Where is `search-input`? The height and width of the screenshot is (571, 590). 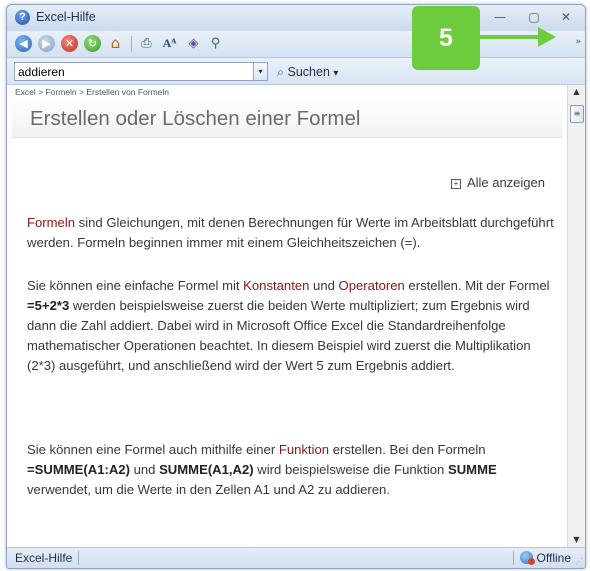
search-input is located at coordinates (134, 71).